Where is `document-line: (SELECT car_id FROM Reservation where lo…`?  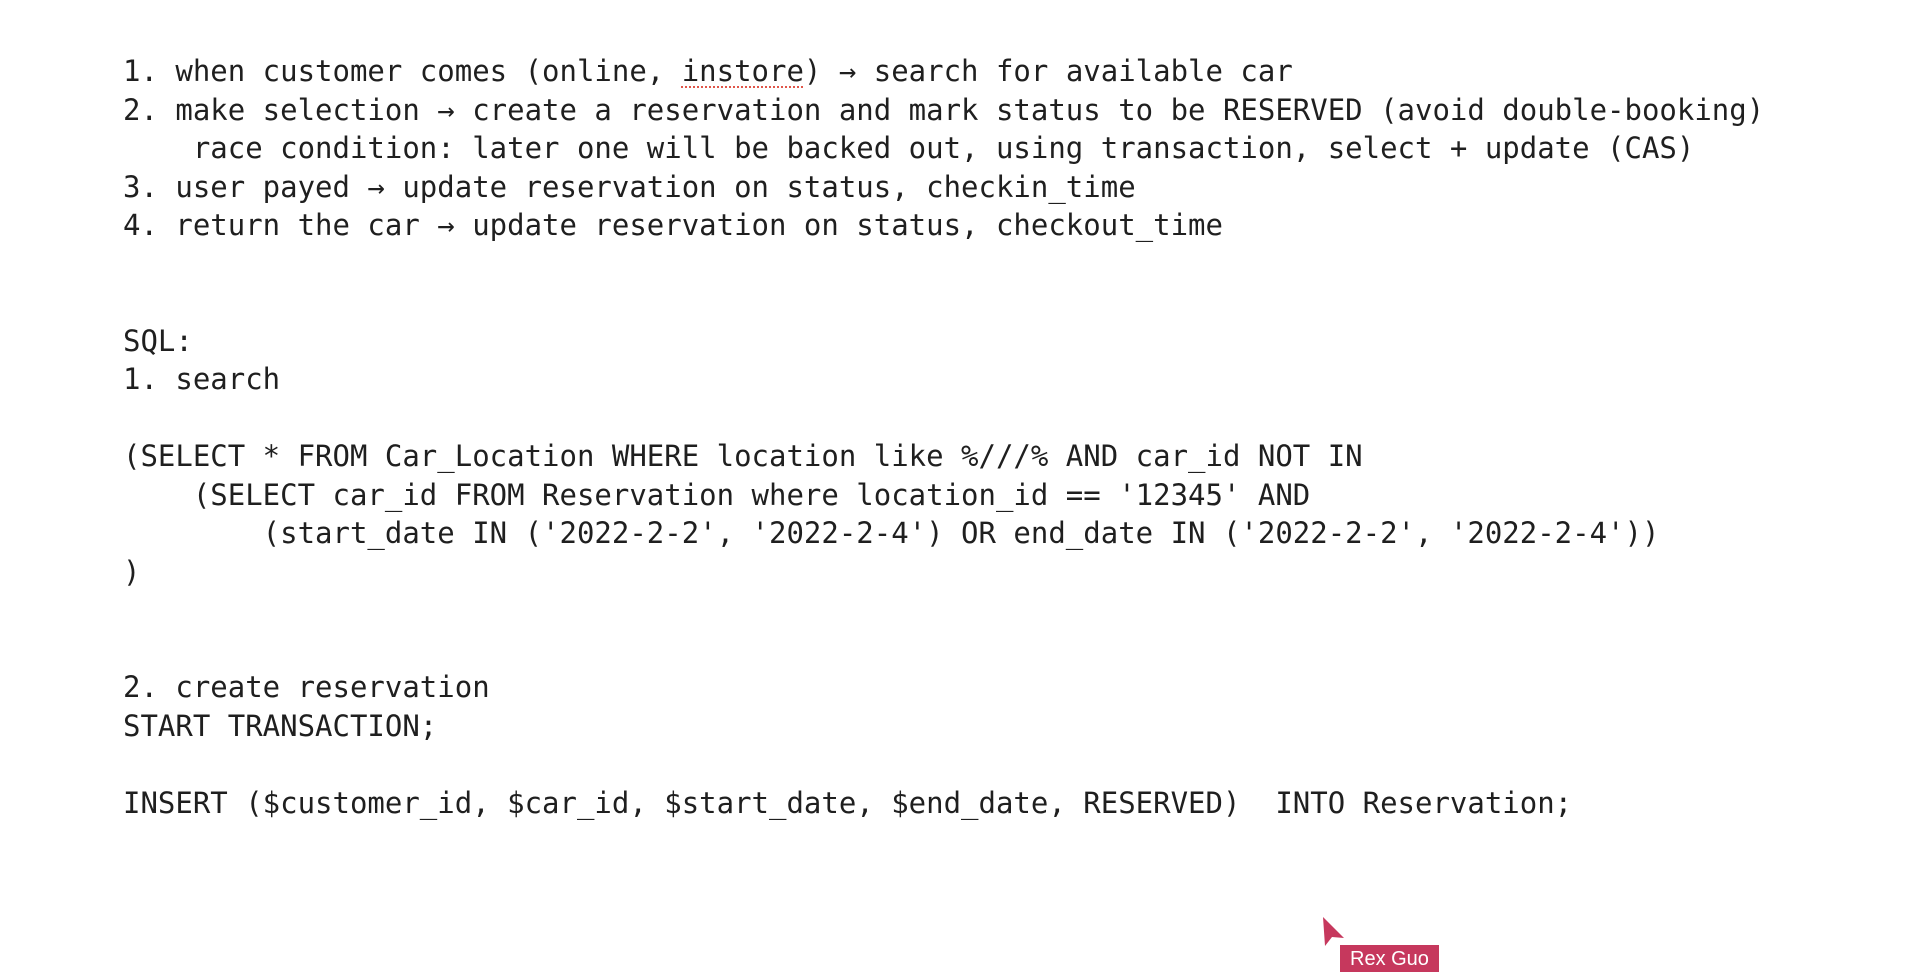
document-line: (SELECT car_id FROM Reservation where lo… is located at coordinates (1018, 495).